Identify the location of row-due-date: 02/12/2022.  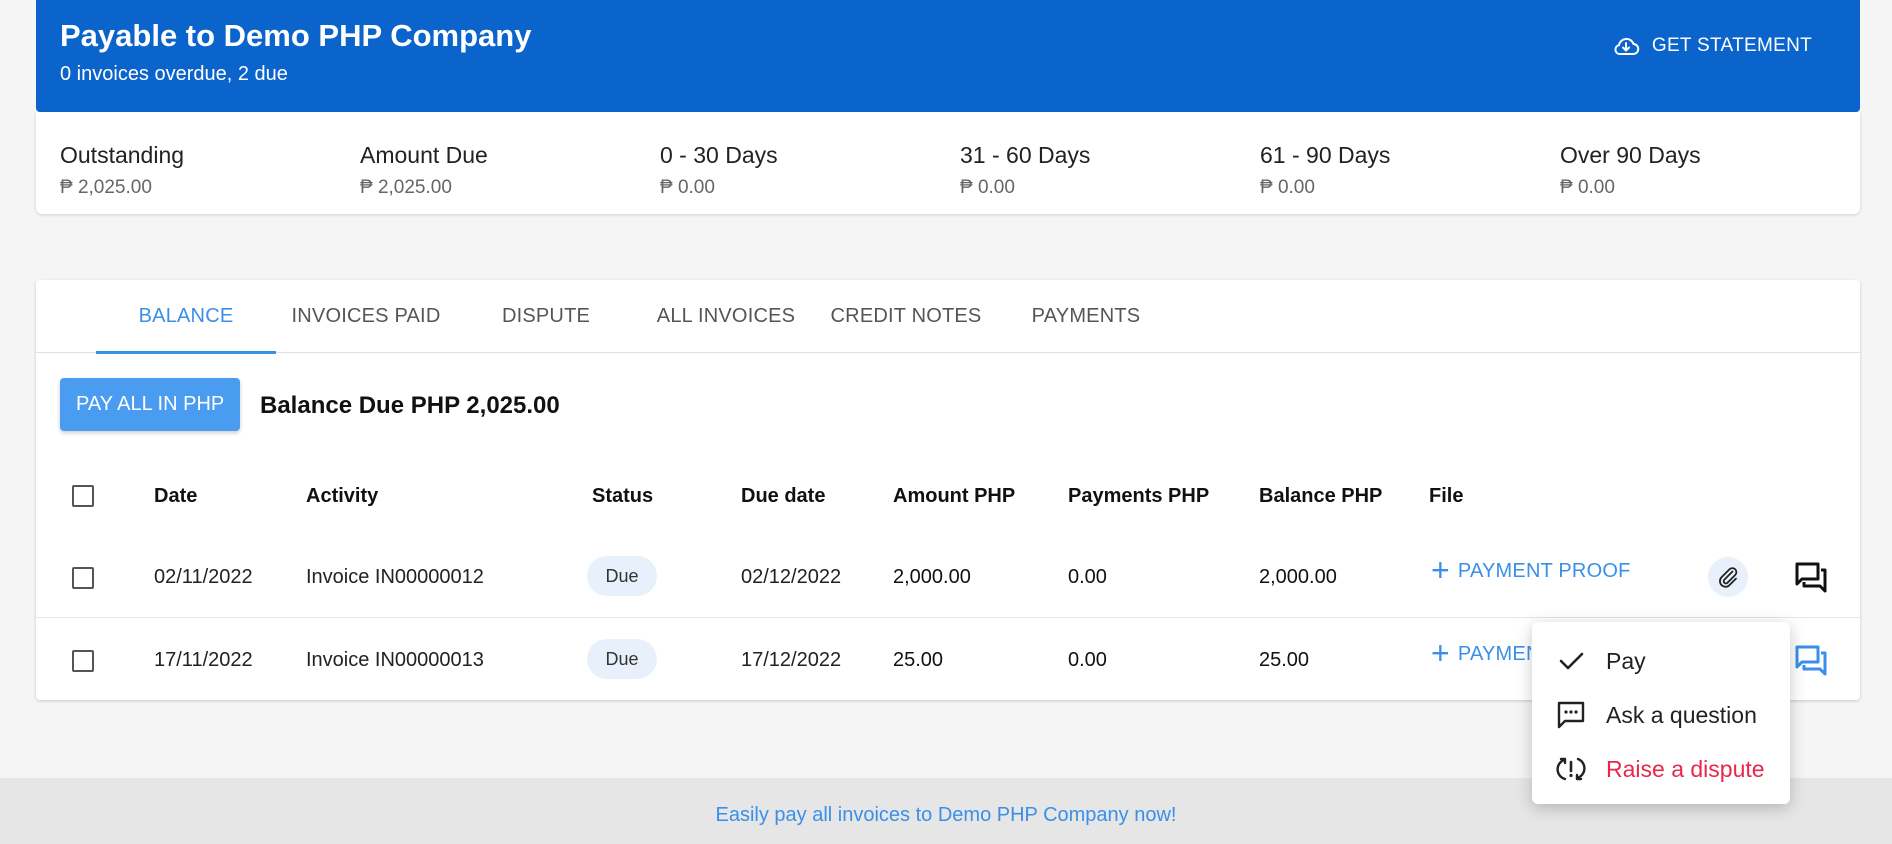
(791, 577).